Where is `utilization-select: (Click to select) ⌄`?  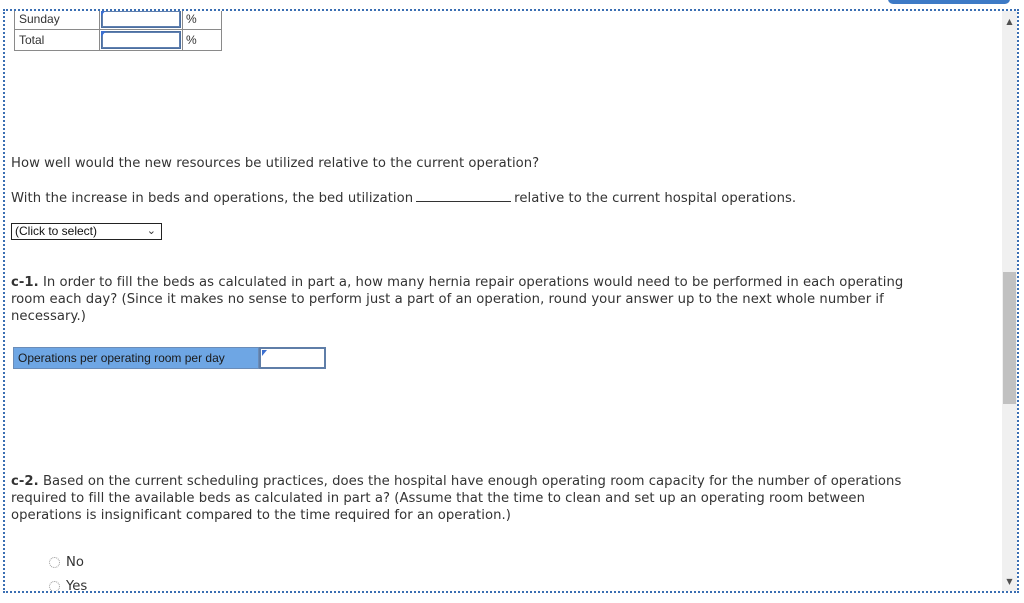
utilization-select: (Click to select) ⌄ is located at coordinates (86, 231).